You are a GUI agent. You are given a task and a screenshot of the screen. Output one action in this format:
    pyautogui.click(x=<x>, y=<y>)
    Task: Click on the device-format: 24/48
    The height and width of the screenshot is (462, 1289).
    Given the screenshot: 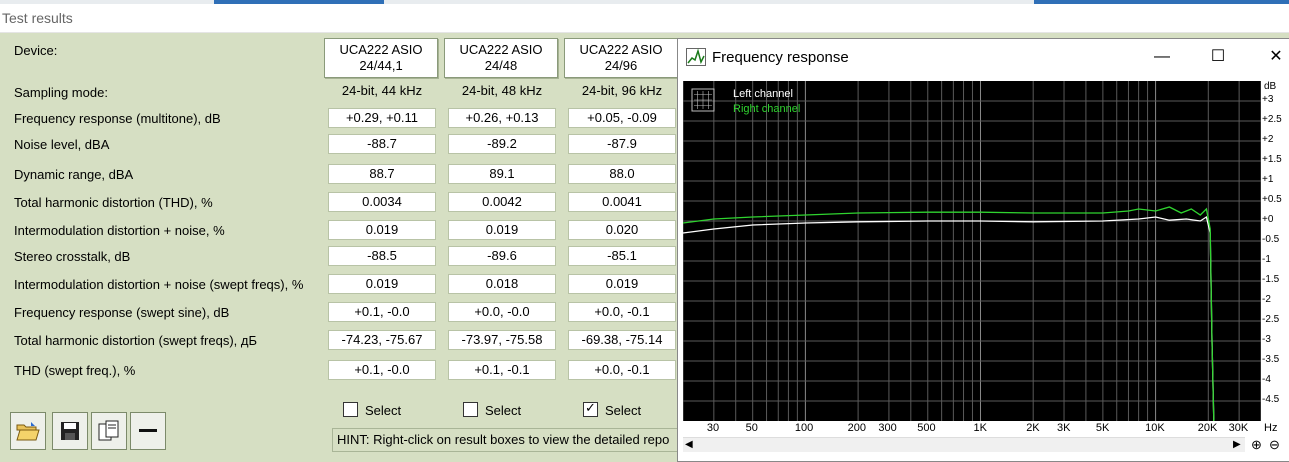 What is the action you would take?
    pyautogui.click(x=501, y=65)
    